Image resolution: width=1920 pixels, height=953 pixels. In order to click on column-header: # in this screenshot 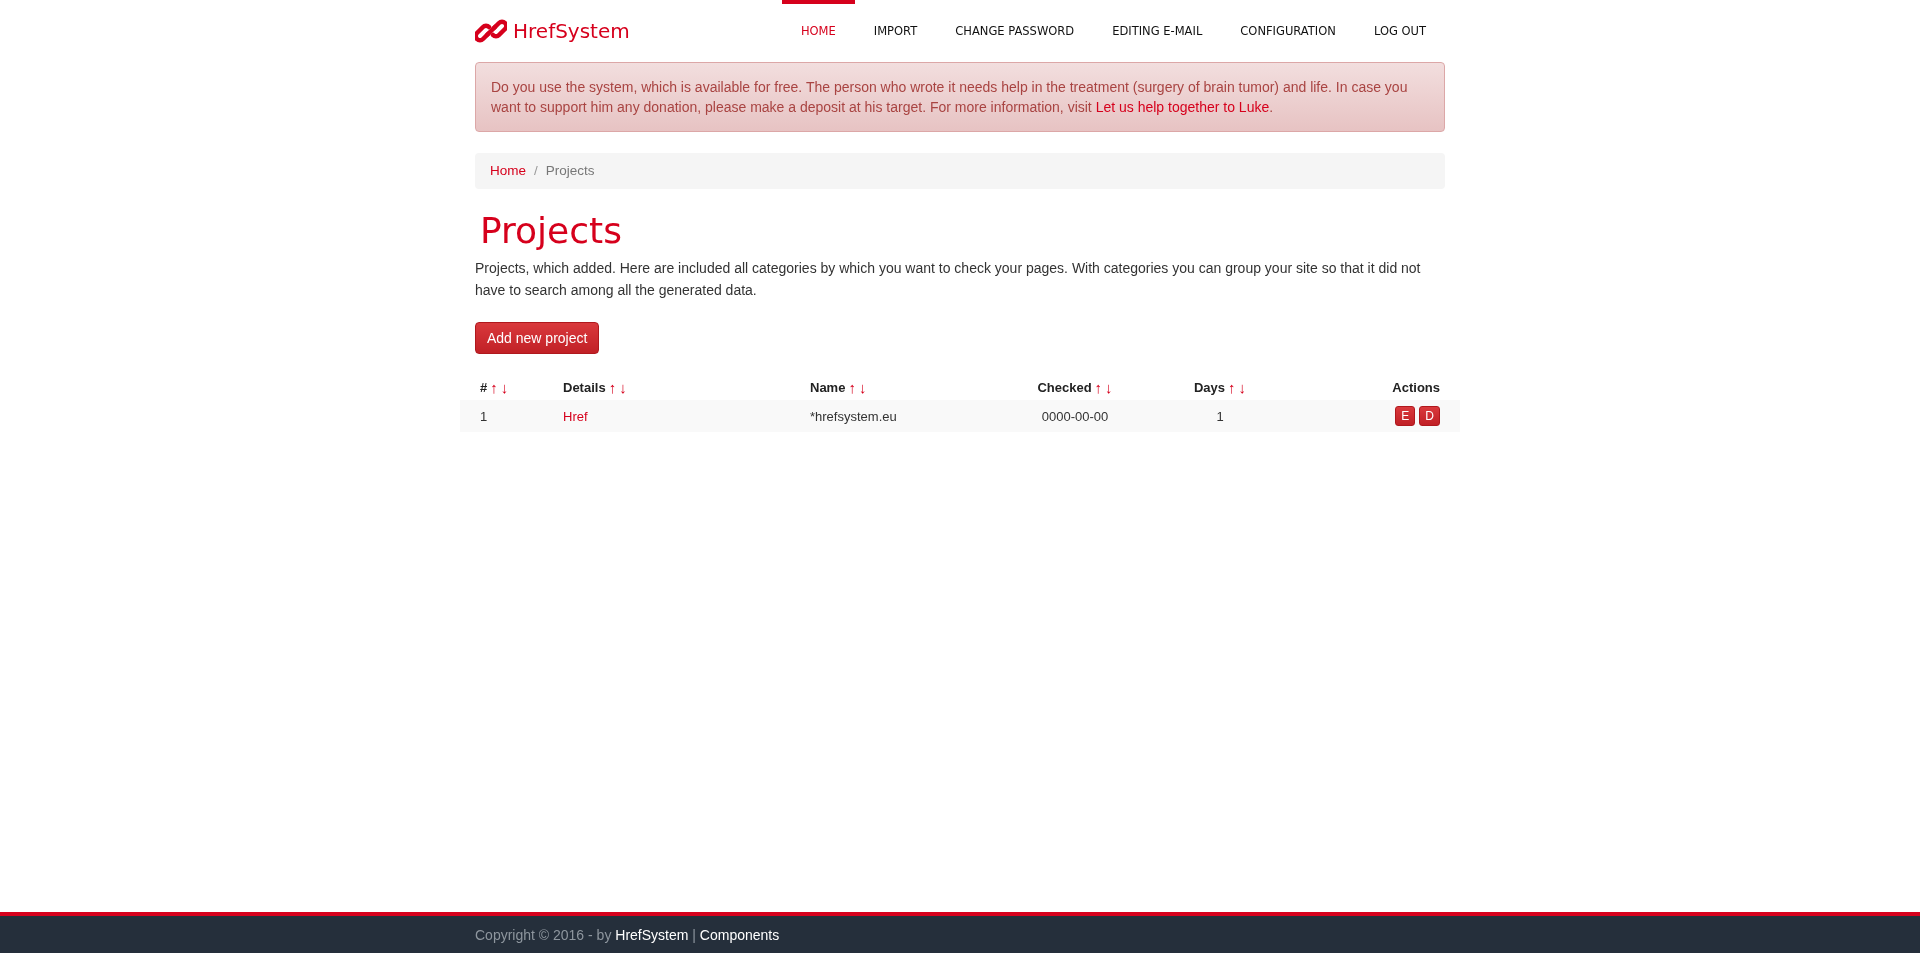, I will do `click(484, 387)`.